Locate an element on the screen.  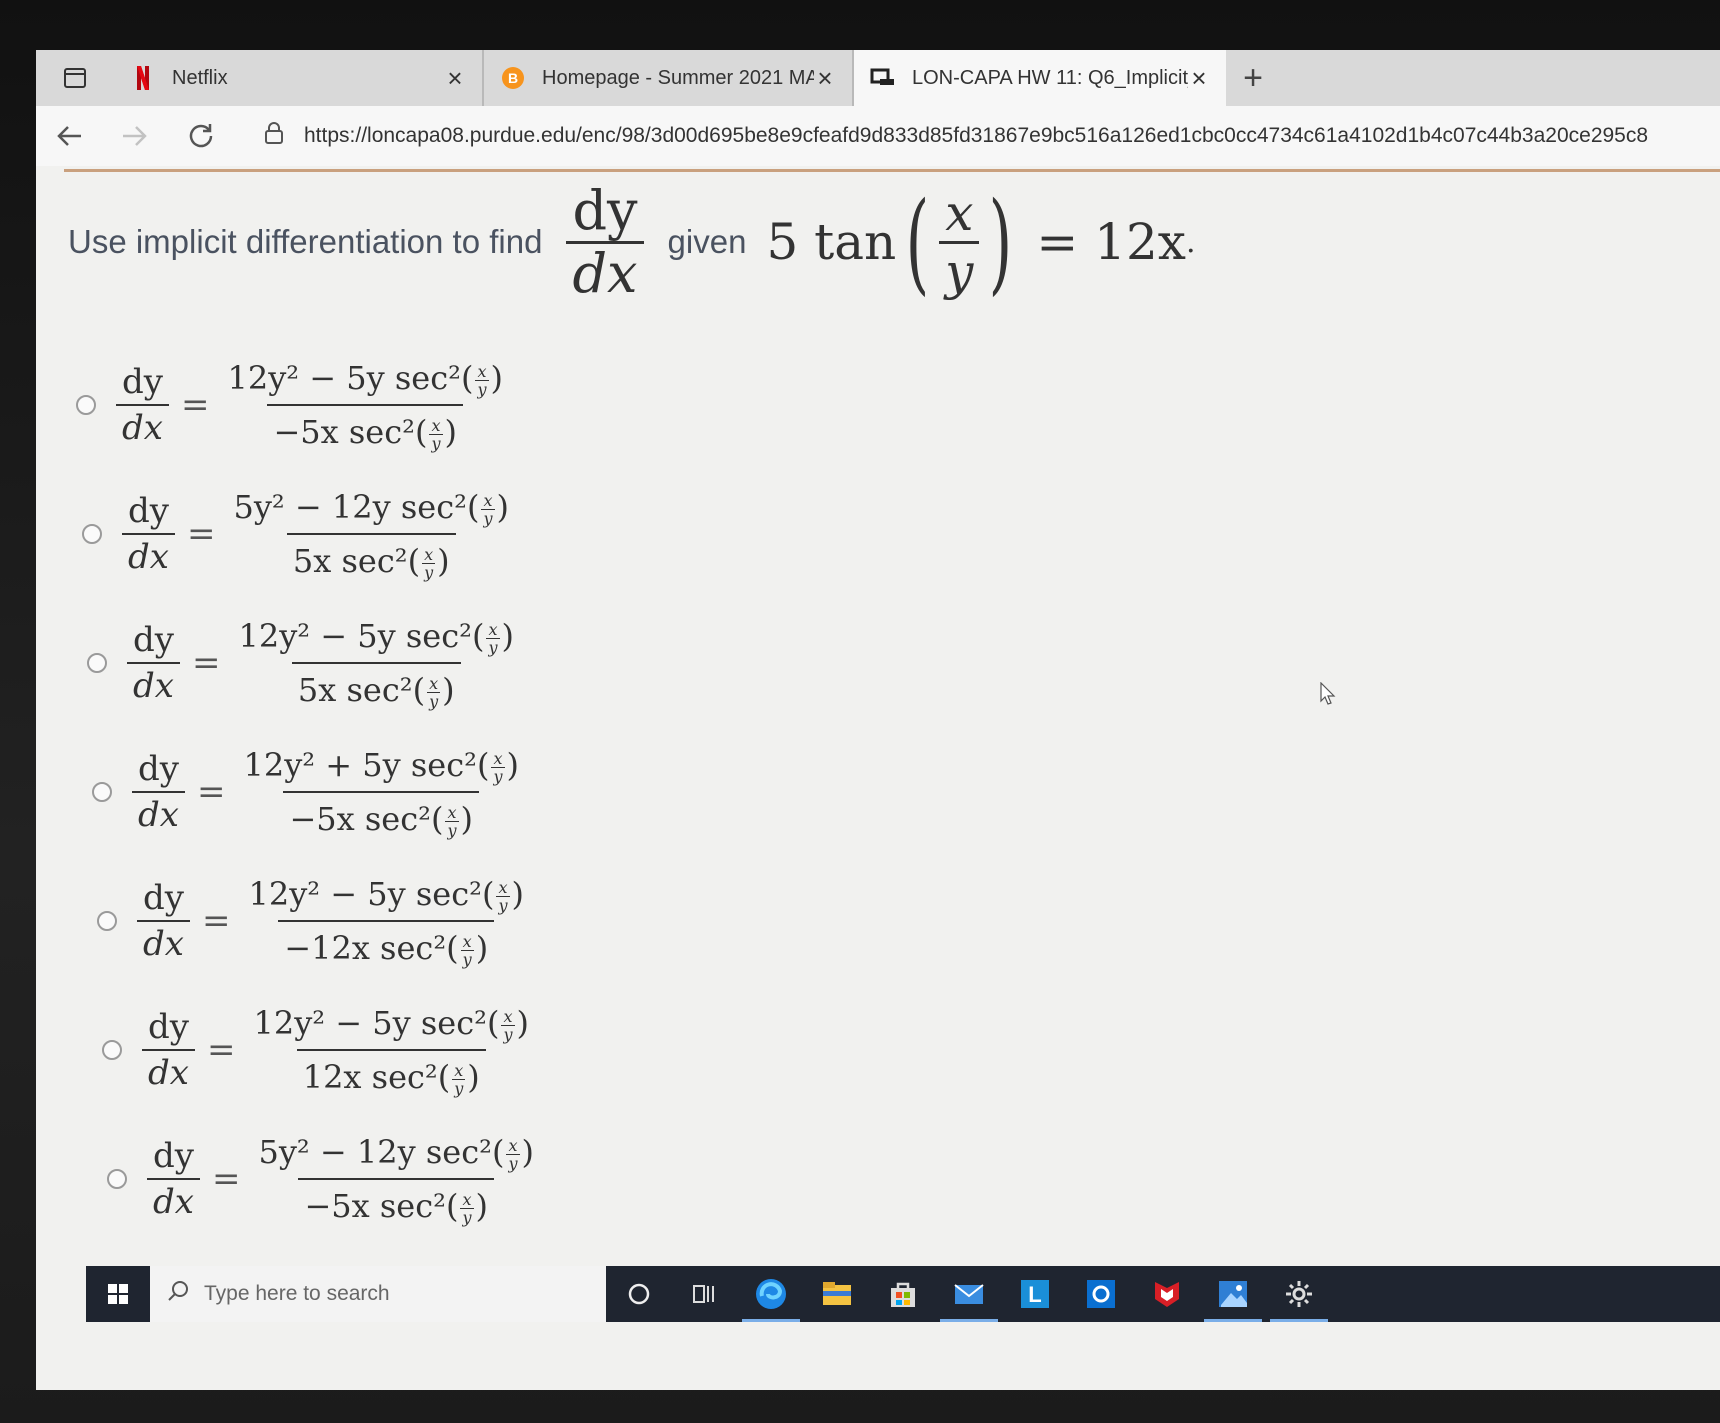
answer-option: dy dx = 12y² − 5y sec²(x y) −5x sec²(x y) is located at coordinates (426, 404).